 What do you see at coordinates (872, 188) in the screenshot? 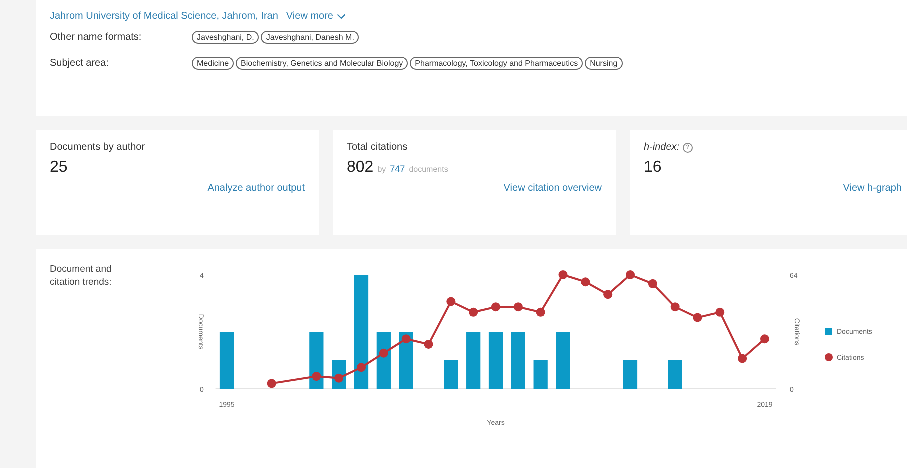
I see `metric-link: View h-graph` at bounding box center [872, 188].